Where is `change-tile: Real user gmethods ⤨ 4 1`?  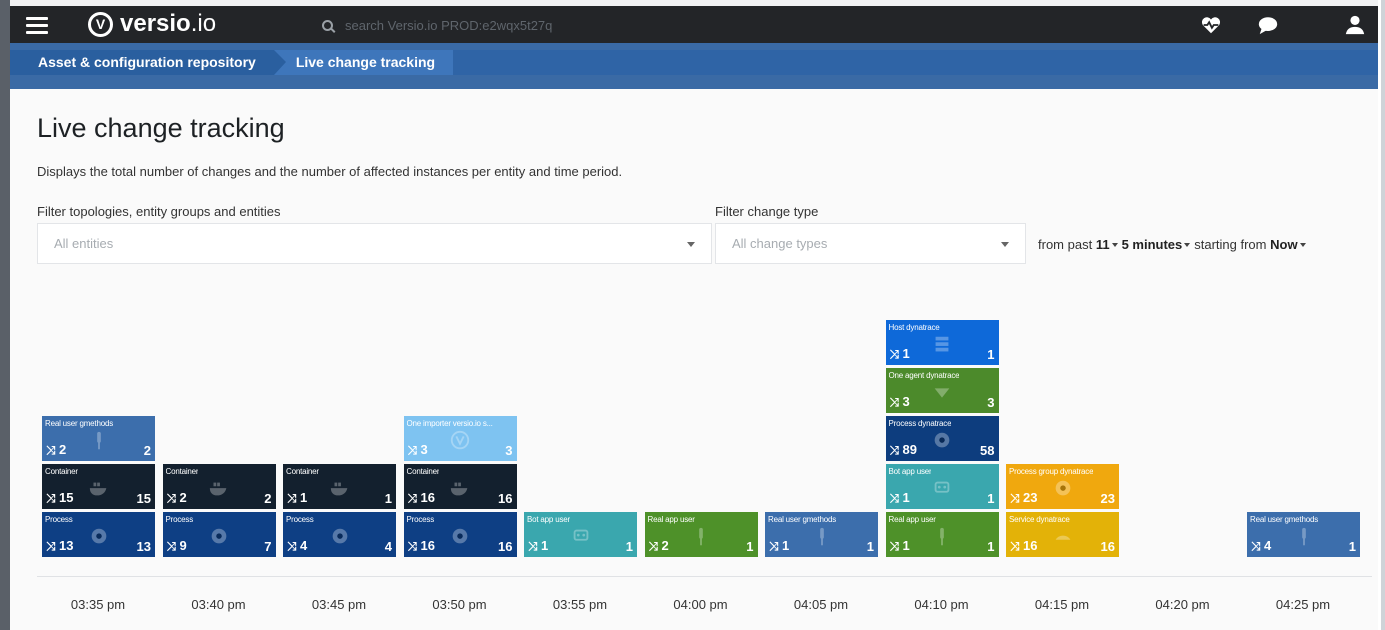
change-tile: Real user gmethods ⤨ 4 1 is located at coordinates (1303, 534).